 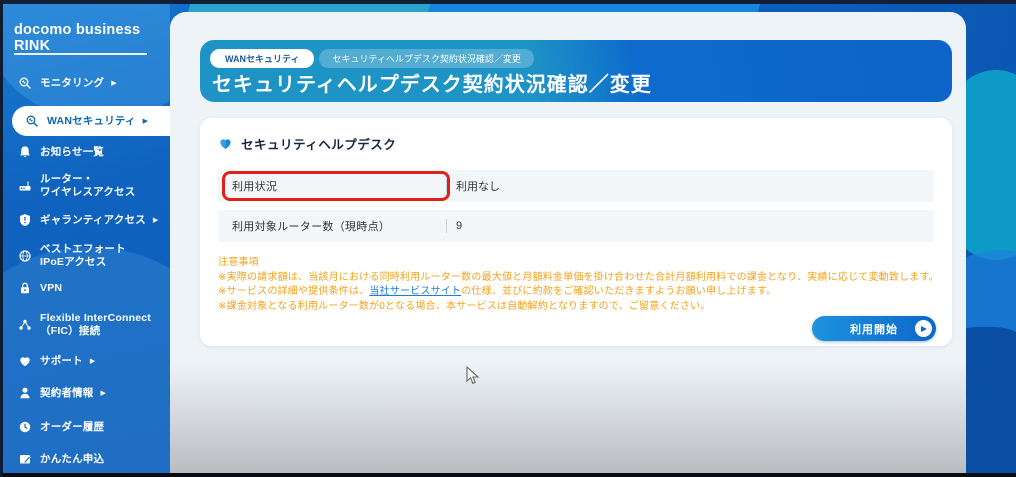 I want to click on sidebar-item-easy-apply: かんたん申込, so click(x=94, y=459).